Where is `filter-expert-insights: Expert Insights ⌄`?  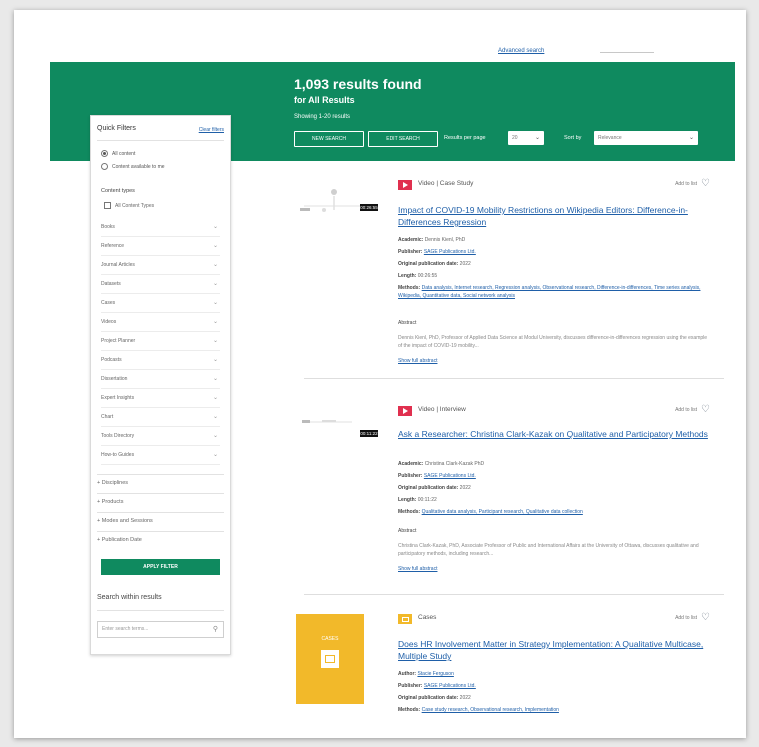
filter-expert-insights: Expert Insights ⌄ is located at coordinates (160, 399).